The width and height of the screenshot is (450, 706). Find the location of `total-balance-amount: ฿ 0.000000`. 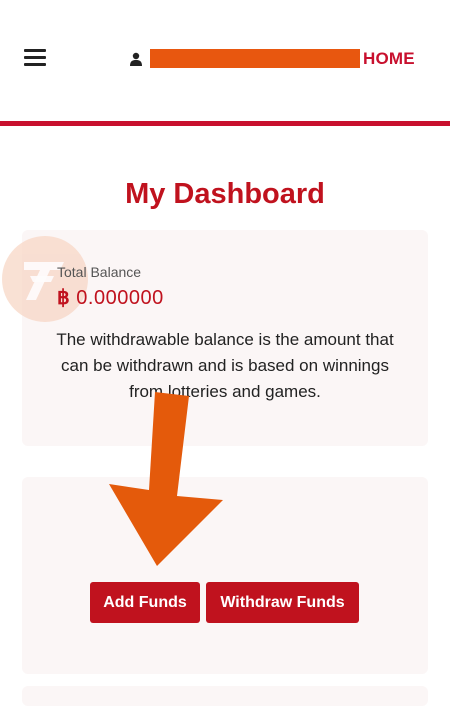

total-balance-amount: ฿ 0.000000 is located at coordinates (110, 297).